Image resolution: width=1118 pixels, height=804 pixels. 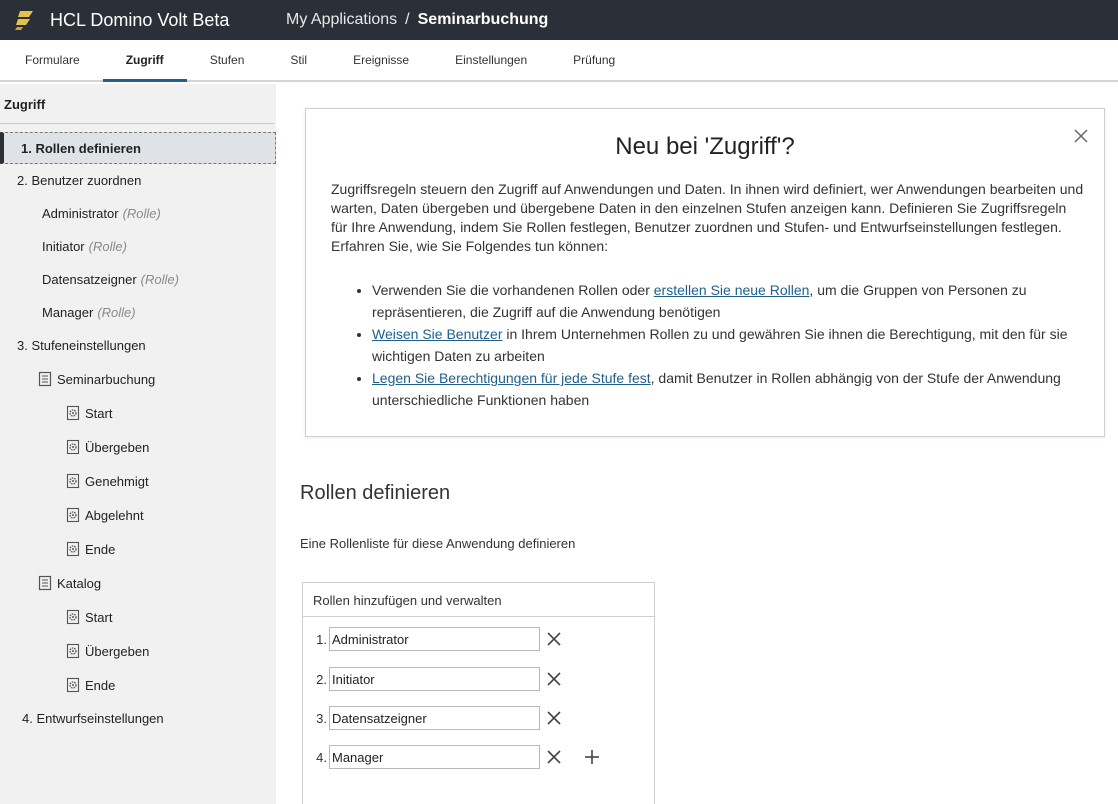 I want to click on sidebar-item-stage-genehmigt: Genehmigt, so click(x=138, y=481).